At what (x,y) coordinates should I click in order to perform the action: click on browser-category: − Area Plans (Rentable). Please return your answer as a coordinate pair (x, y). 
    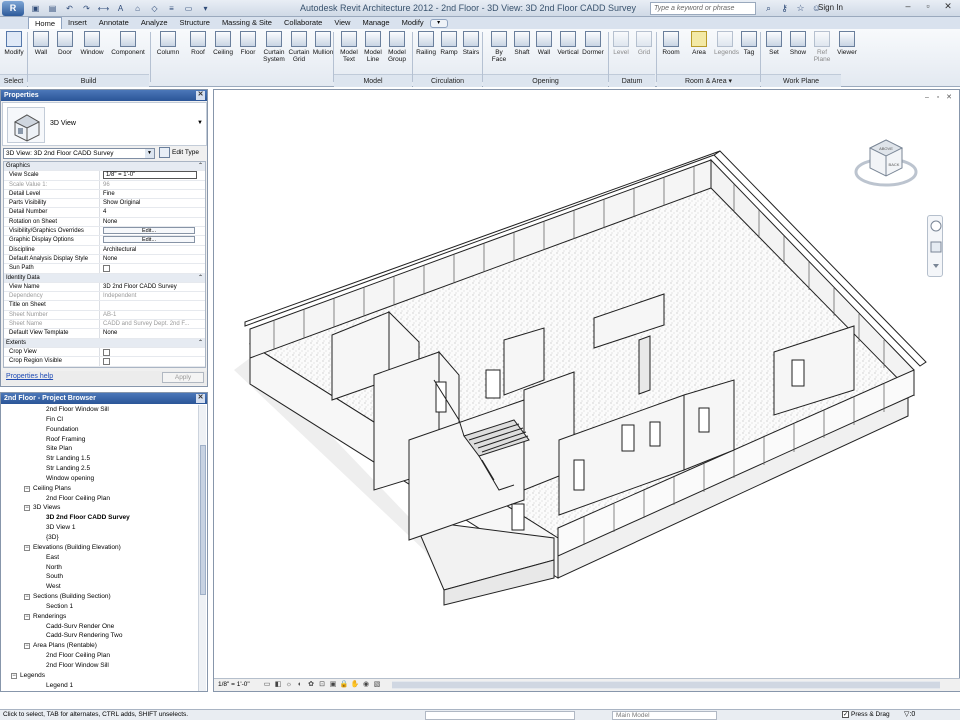
    Looking at the image, I should click on (100, 646).